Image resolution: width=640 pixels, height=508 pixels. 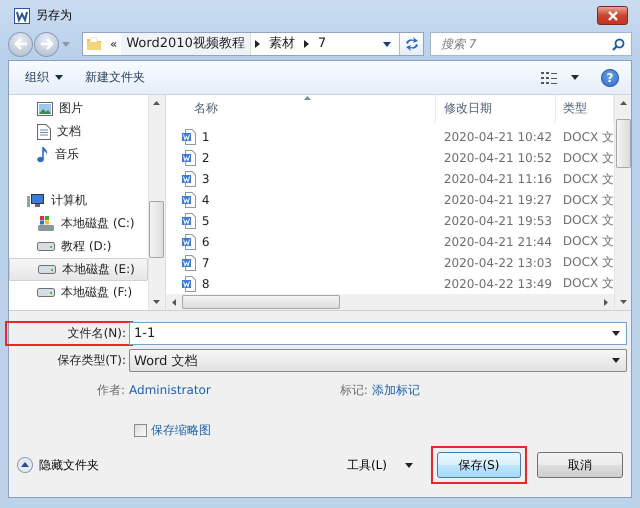 I want to click on sidebar-item: 图片, so click(x=78, y=108).